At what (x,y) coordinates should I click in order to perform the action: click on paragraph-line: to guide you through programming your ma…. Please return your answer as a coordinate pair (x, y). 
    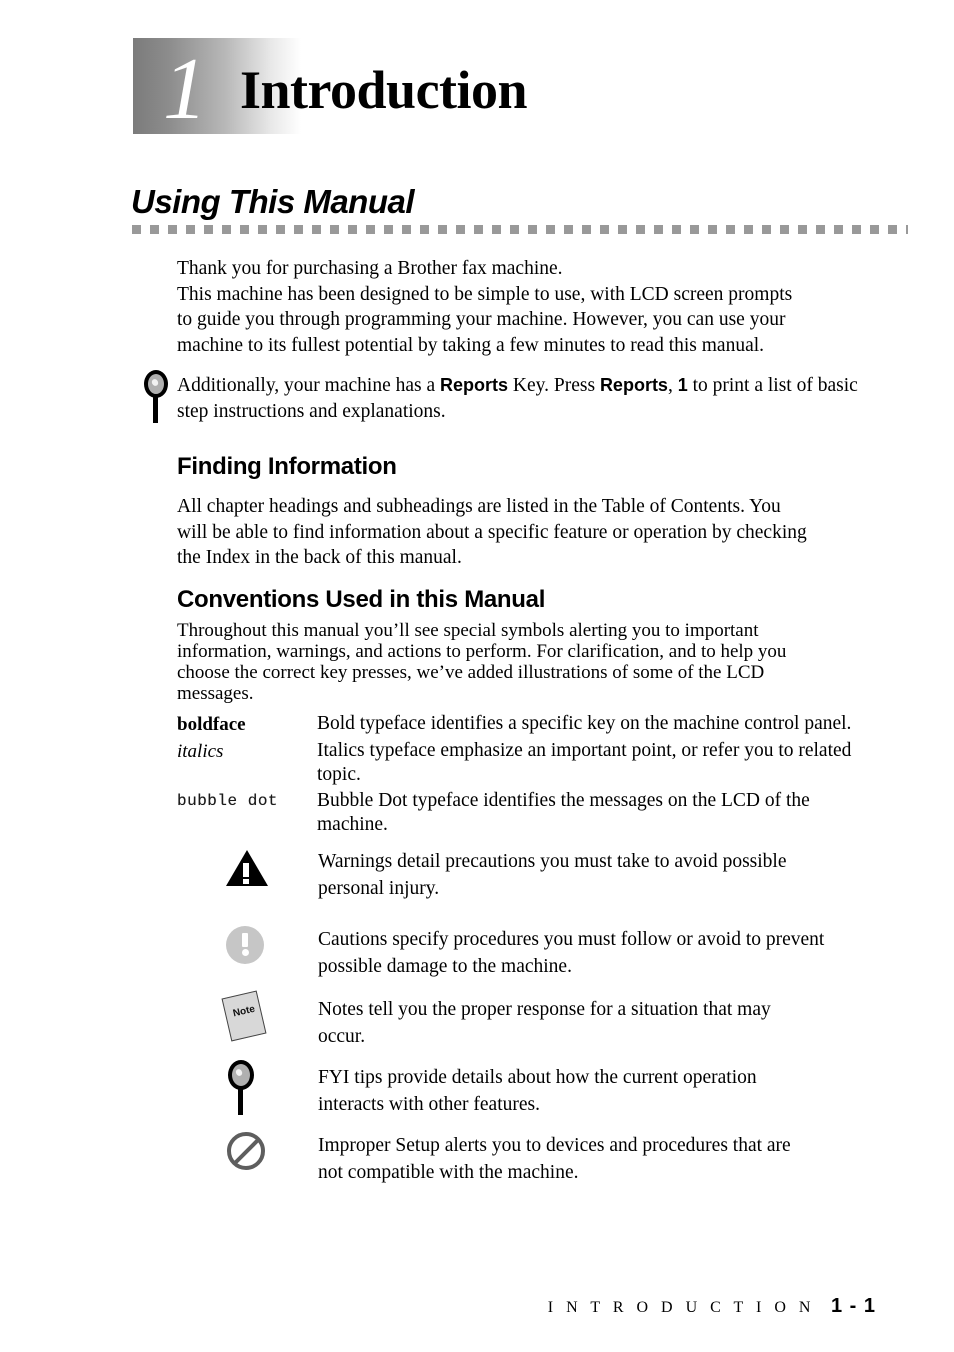
    Looking at the image, I should click on (481, 319).